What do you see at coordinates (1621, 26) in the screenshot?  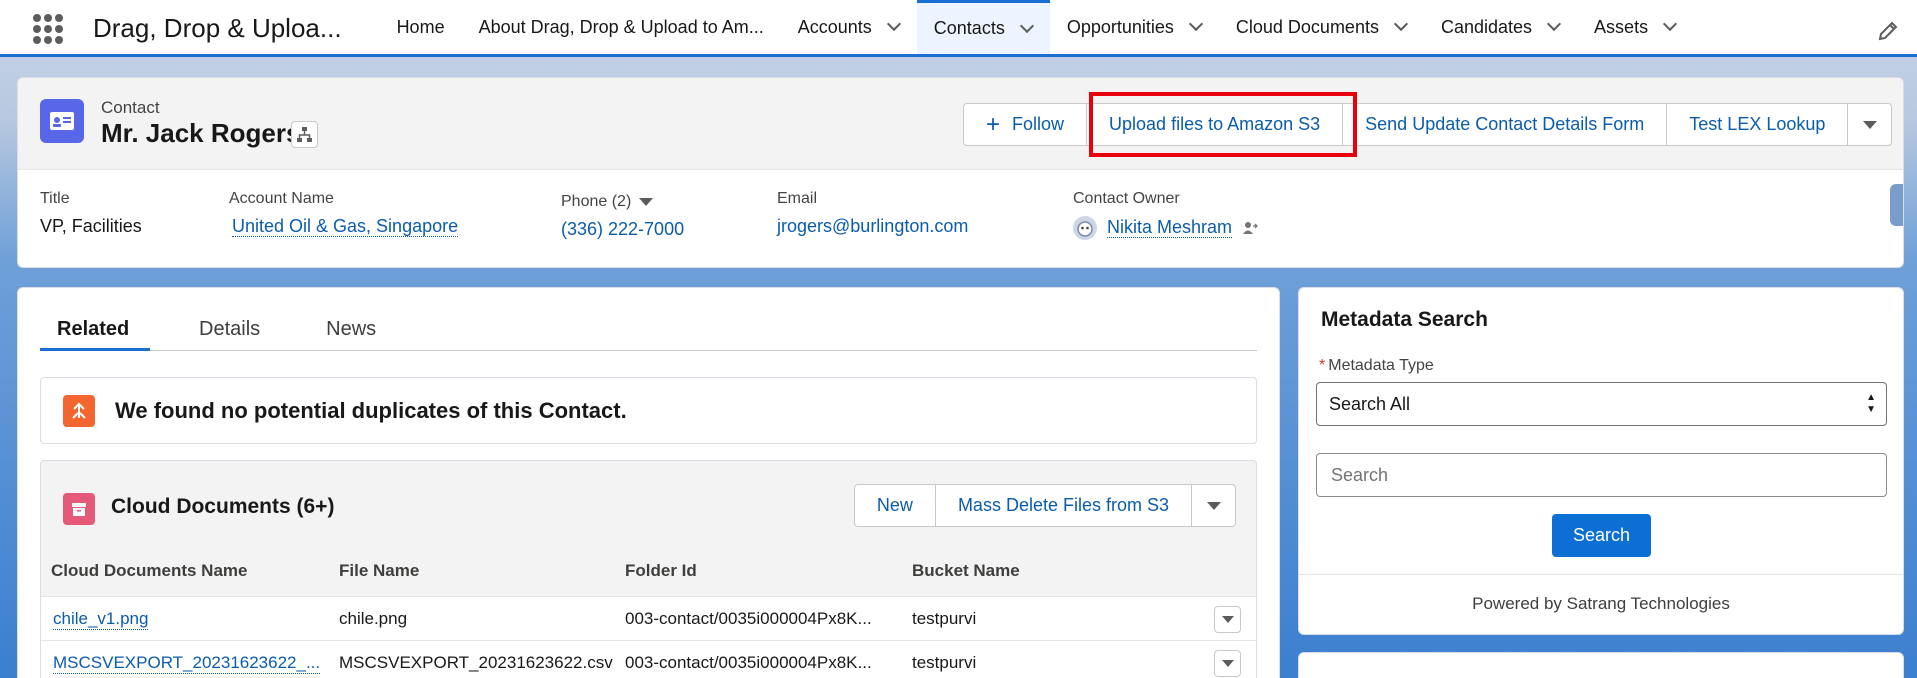 I see `nav-item-label: Assets` at bounding box center [1621, 26].